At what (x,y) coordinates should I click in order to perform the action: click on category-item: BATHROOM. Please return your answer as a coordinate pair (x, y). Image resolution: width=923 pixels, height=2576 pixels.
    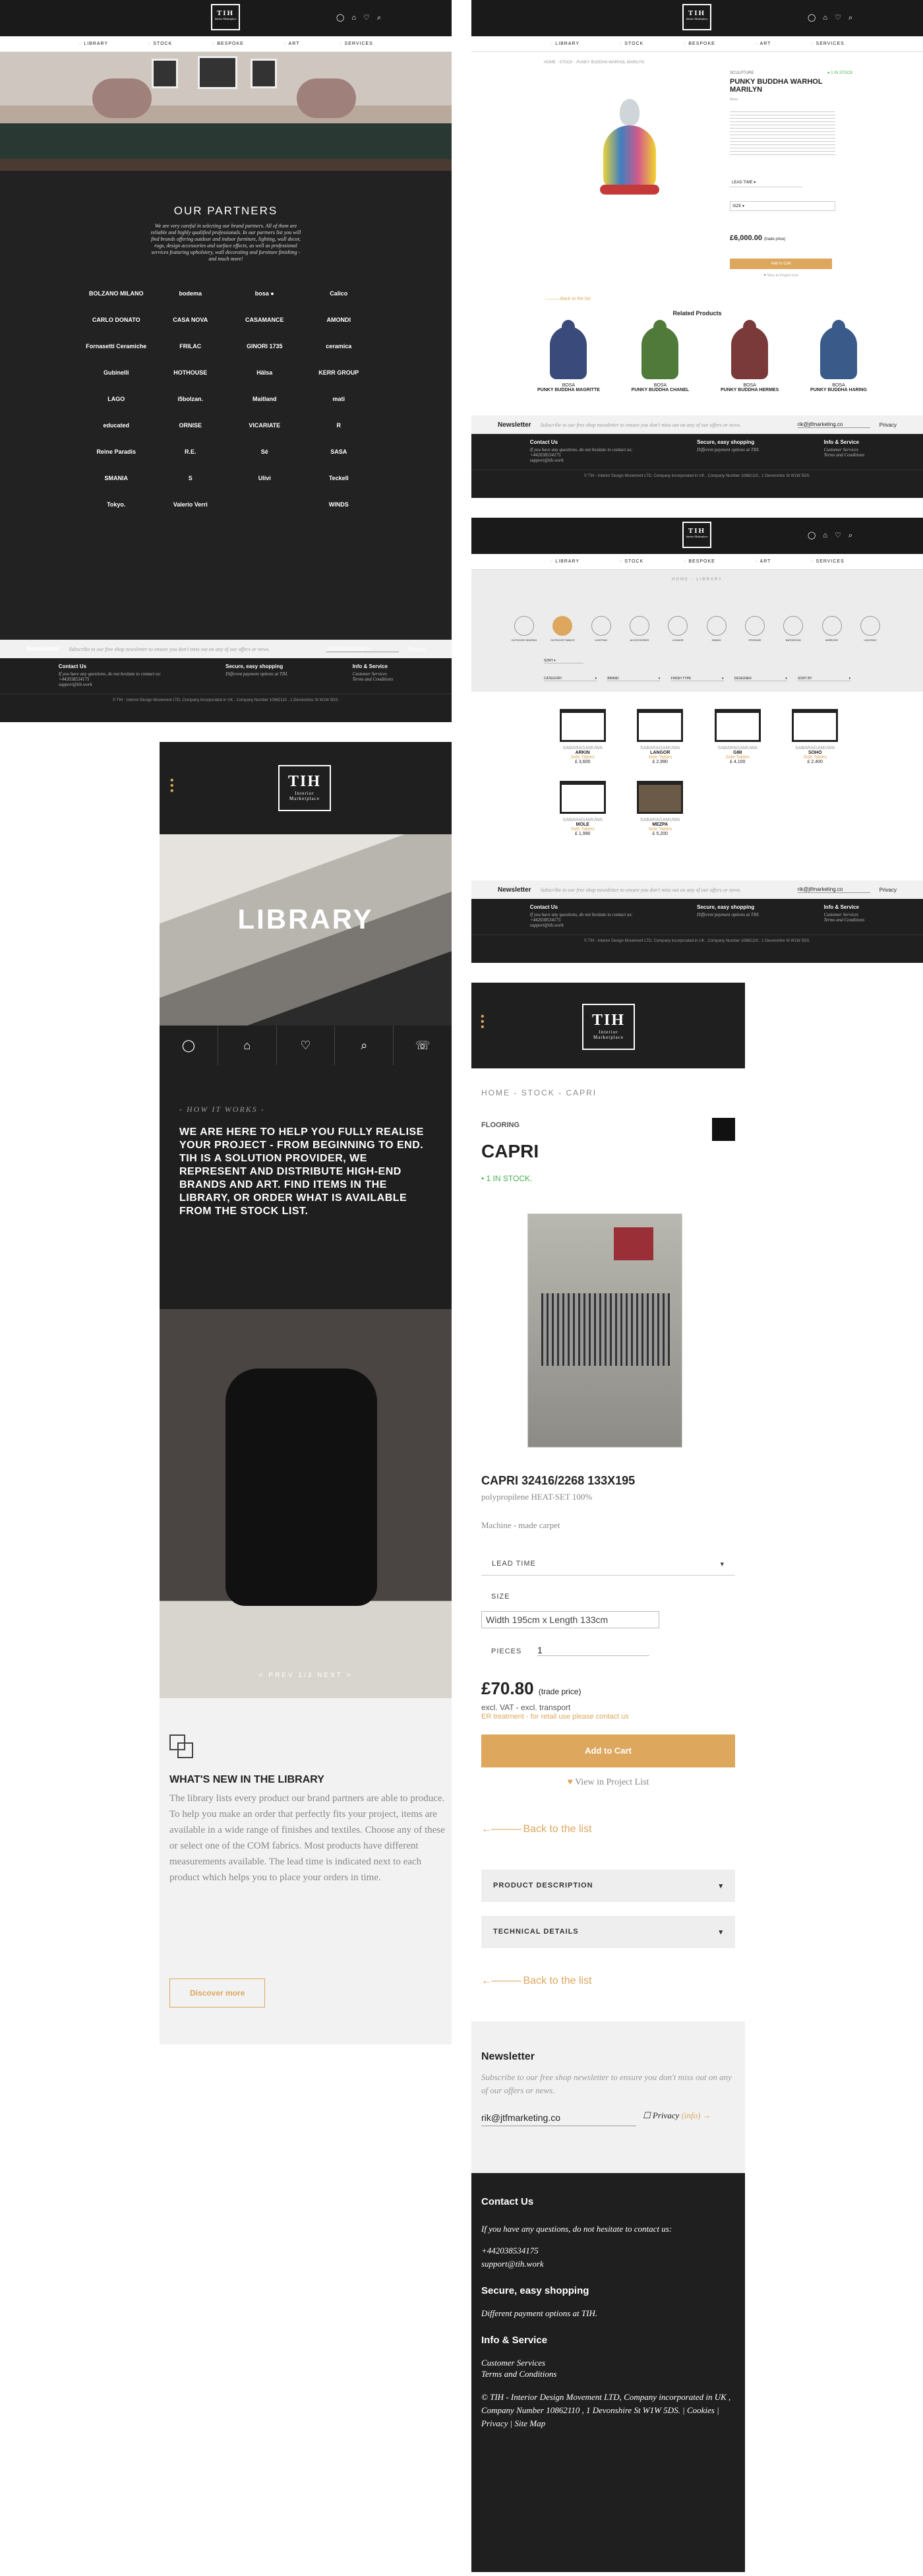
    Looking at the image, I should click on (793, 629).